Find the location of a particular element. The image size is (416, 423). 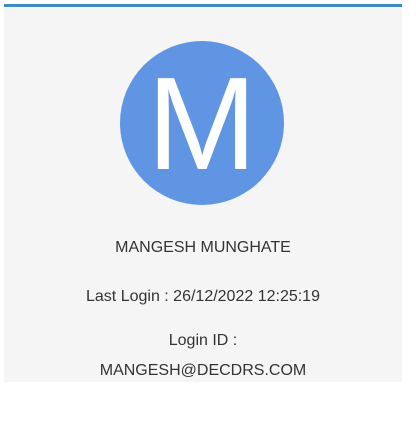

login-id-value: MANGESH@DECDRS.COM is located at coordinates (203, 370).